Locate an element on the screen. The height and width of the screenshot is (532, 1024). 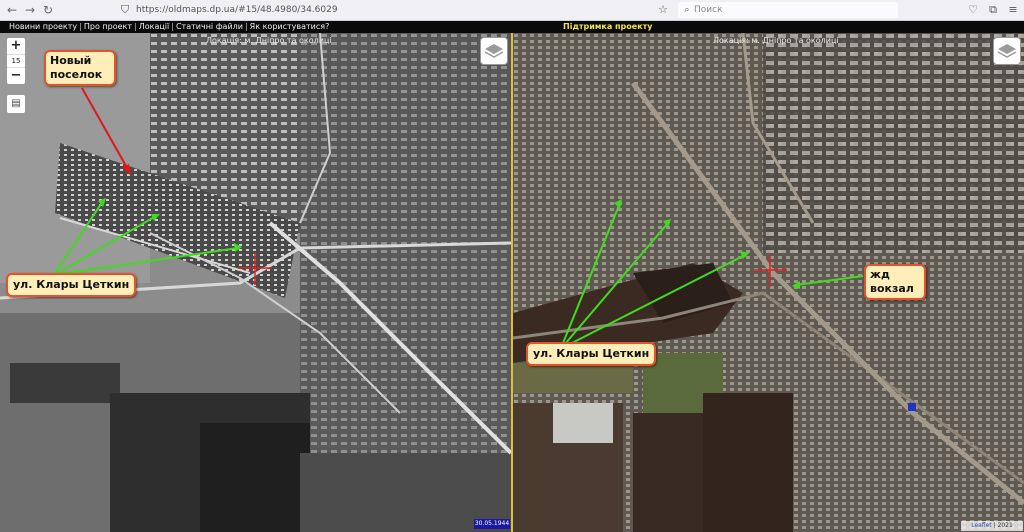
menu-item-locations: Локації is located at coordinates (154, 26).